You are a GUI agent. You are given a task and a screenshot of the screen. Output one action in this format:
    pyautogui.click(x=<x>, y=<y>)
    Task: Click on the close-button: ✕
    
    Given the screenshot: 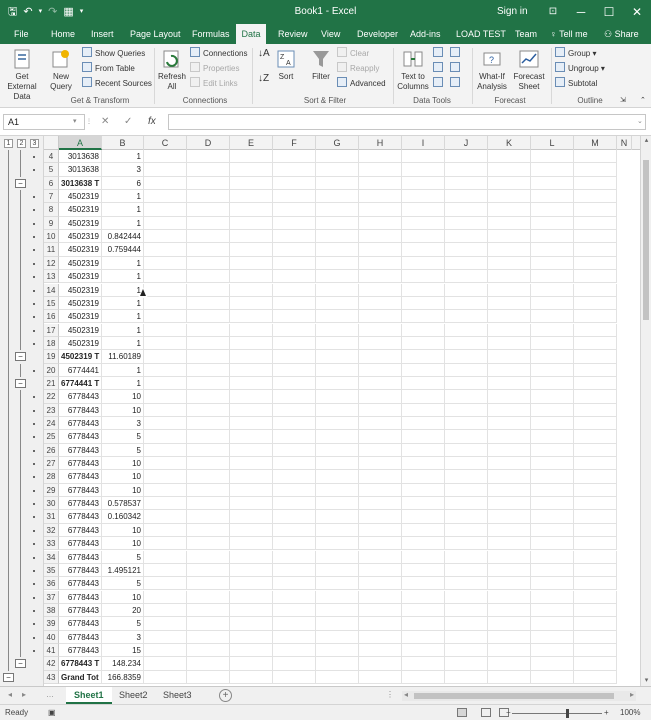 What is the action you would take?
    pyautogui.click(x=637, y=12)
    